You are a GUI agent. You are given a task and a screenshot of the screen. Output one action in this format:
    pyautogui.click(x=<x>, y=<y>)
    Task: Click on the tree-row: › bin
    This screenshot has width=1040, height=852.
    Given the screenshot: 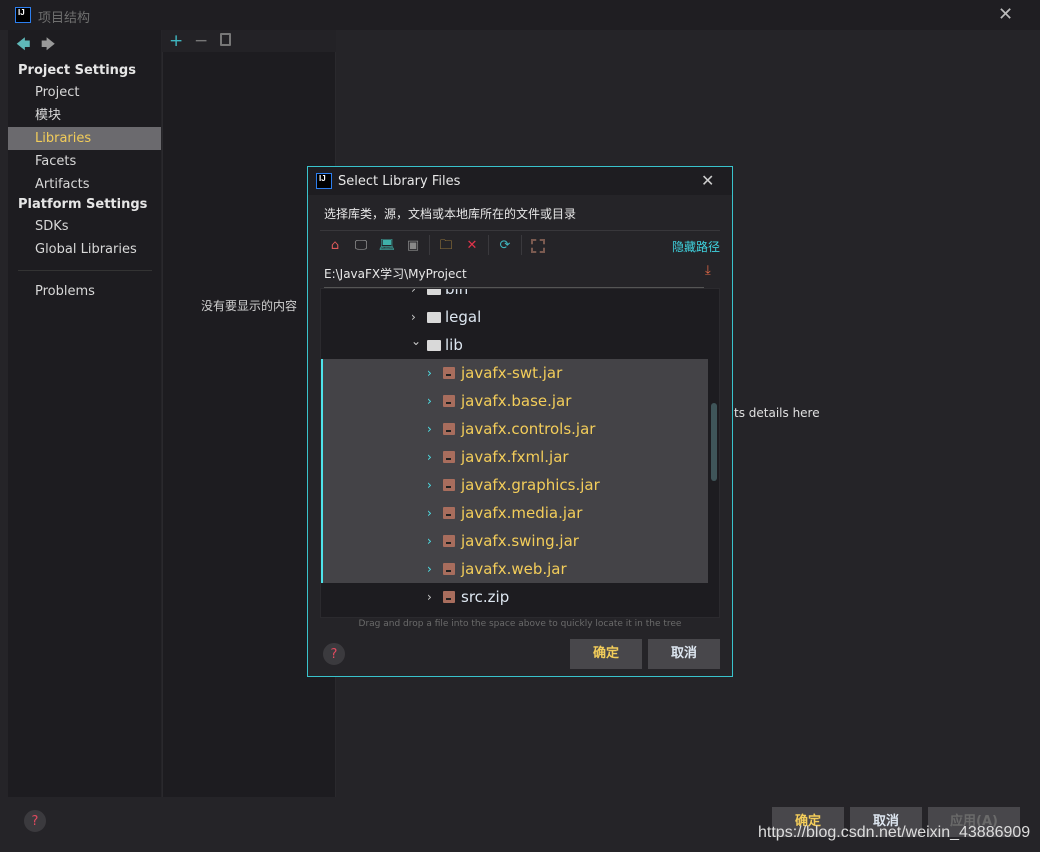 What is the action you would take?
    pyautogui.click(x=514, y=295)
    